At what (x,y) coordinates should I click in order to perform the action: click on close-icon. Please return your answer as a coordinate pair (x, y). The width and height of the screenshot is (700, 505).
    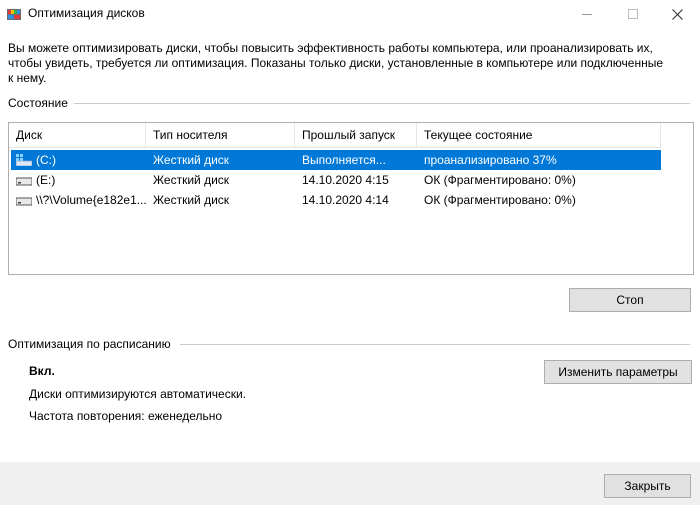
    Looking at the image, I should click on (677, 14).